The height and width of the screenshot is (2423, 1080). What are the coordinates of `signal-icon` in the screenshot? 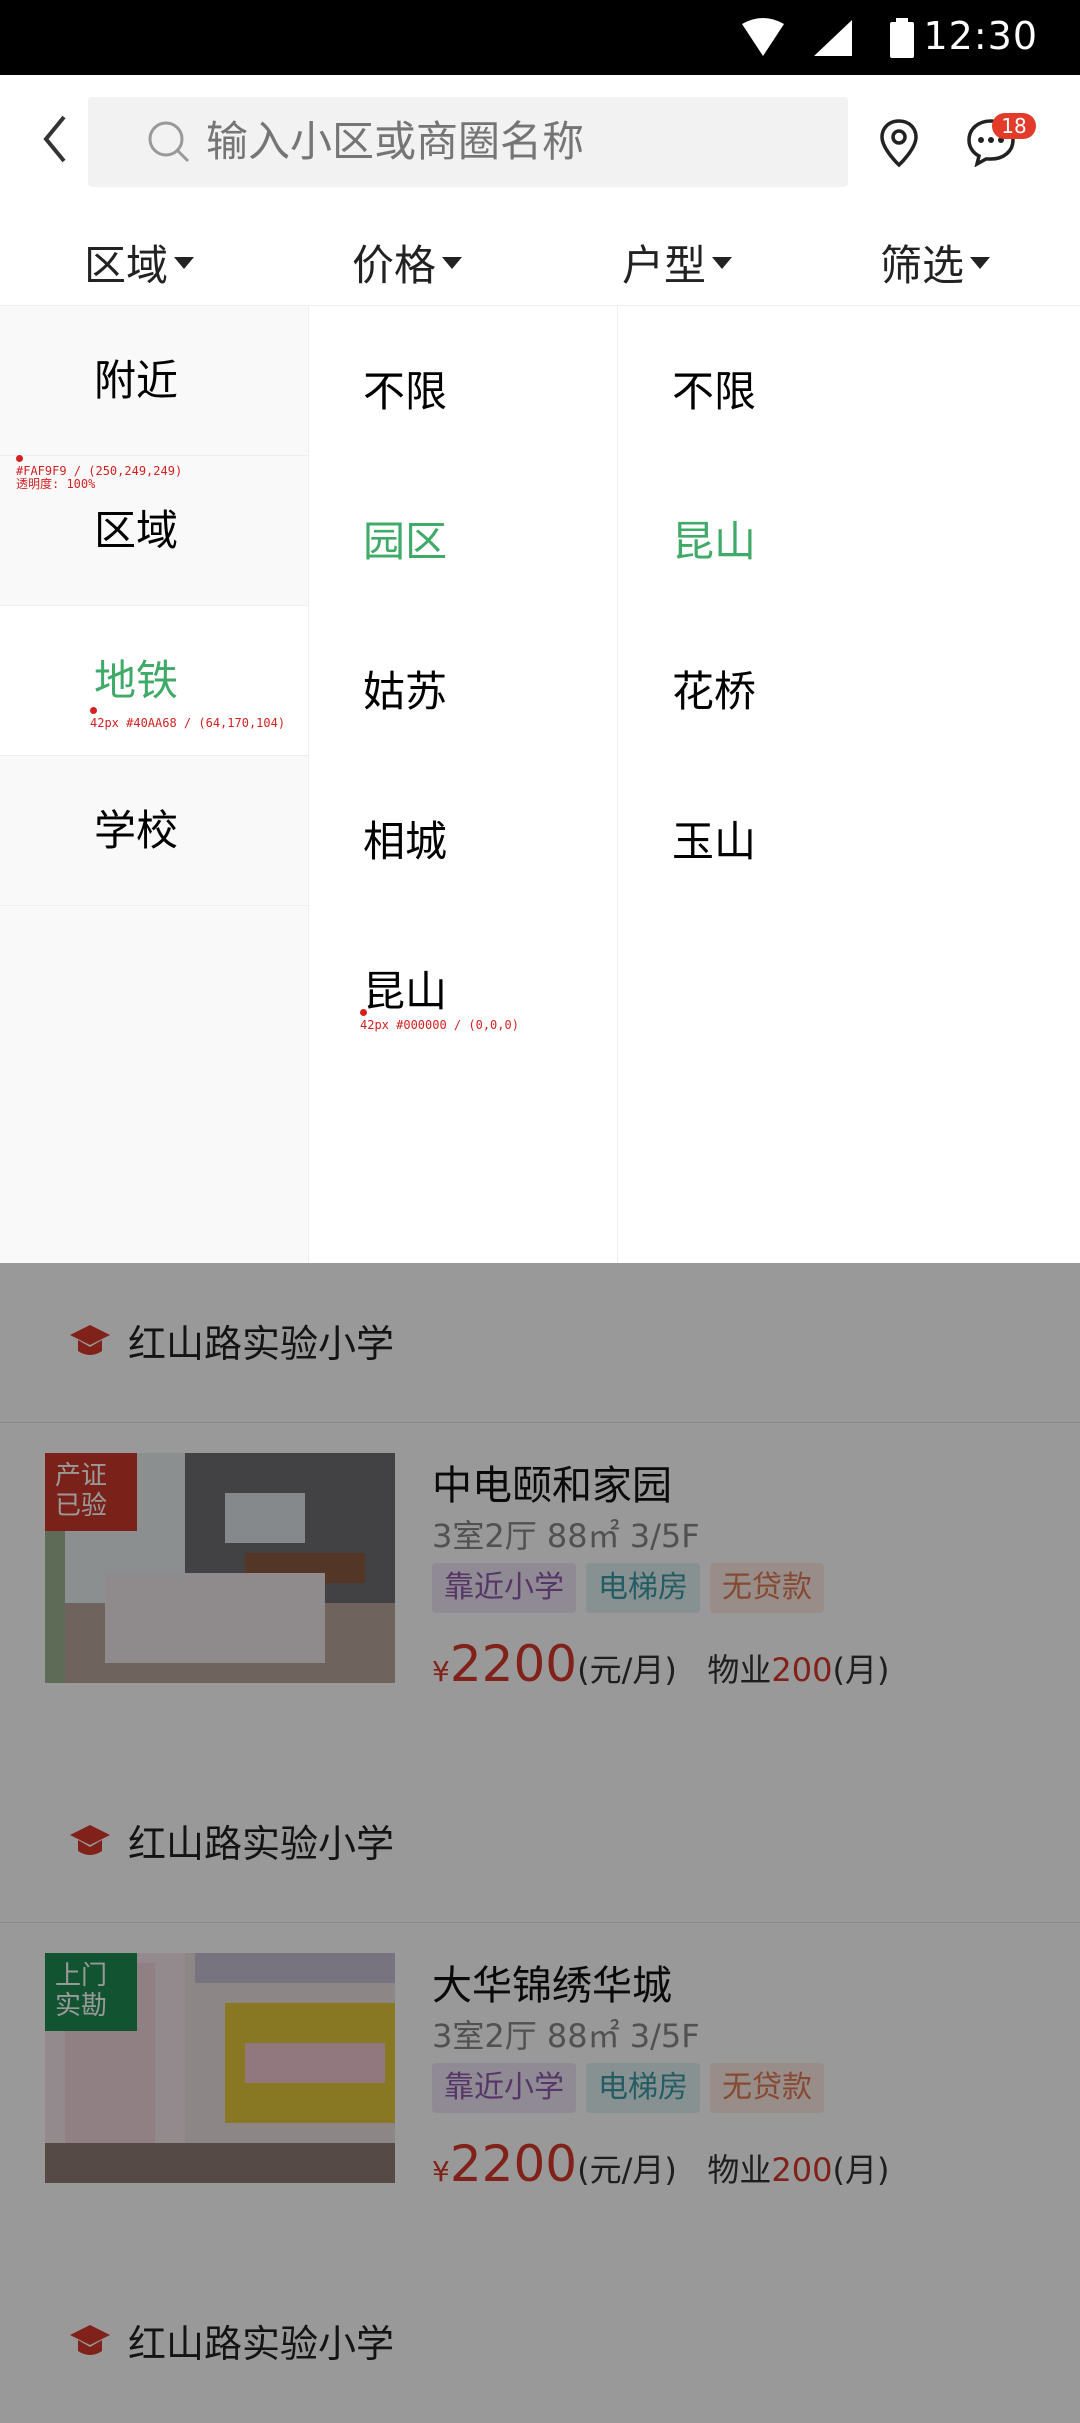 It's located at (833, 38).